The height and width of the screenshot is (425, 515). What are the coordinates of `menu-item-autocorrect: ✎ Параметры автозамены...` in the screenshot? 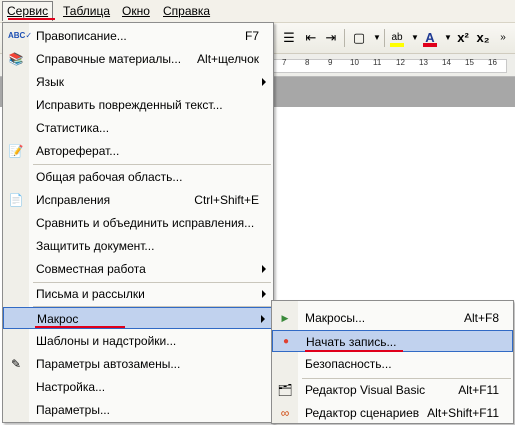 It's located at (138, 364).